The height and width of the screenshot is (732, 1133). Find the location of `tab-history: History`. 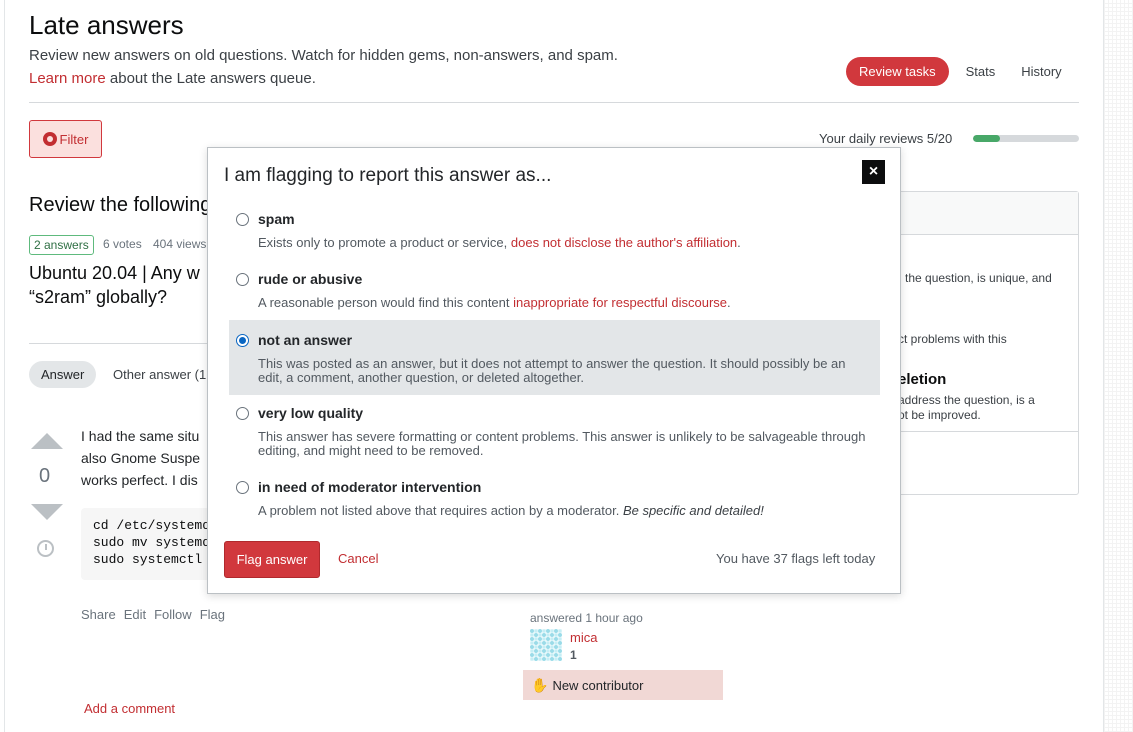

tab-history: History is located at coordinates (1041, 71).